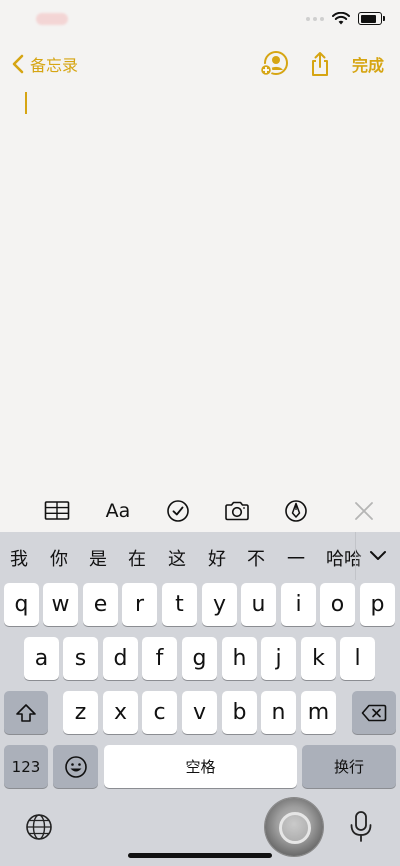 This screenshot has width=400, height=866. I want to click on candidate-word: 好, so click(217, 558).